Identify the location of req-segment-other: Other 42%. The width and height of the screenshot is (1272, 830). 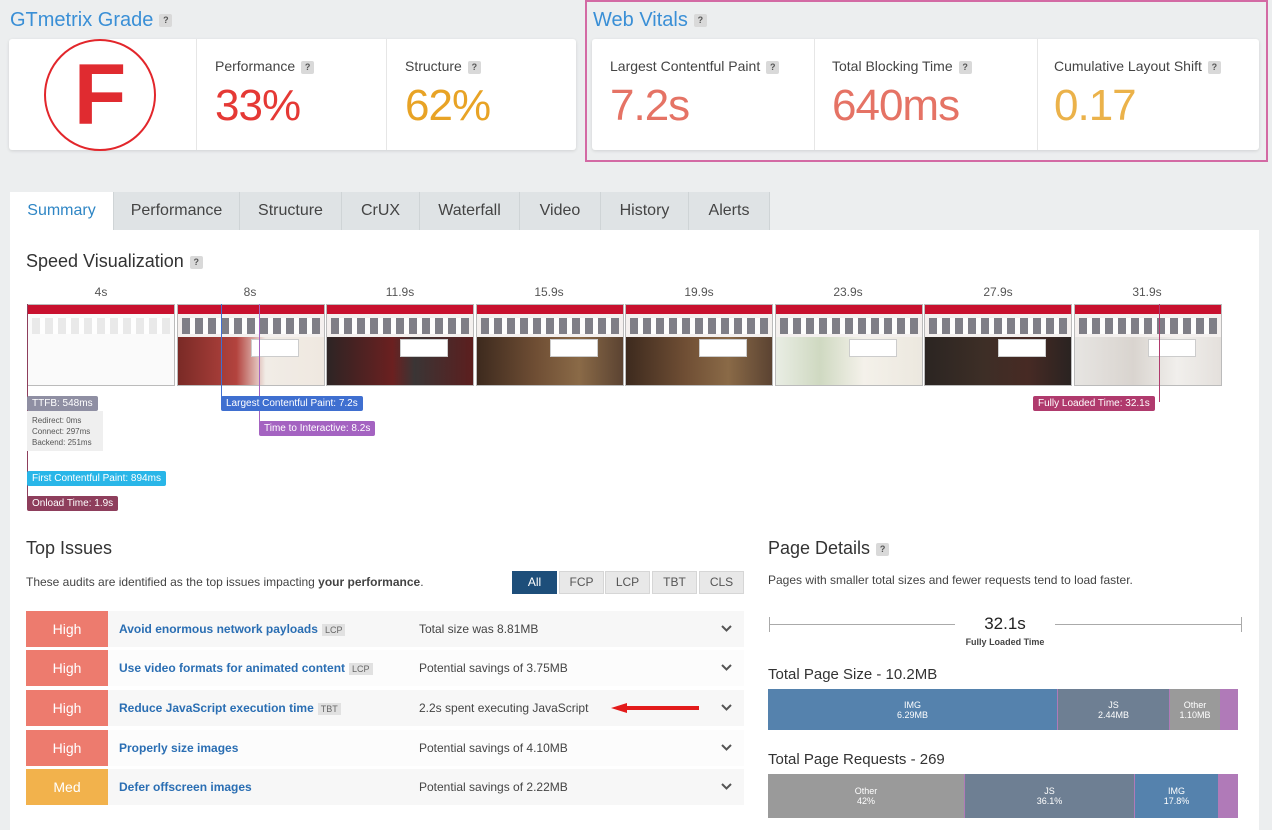
(866, 796).